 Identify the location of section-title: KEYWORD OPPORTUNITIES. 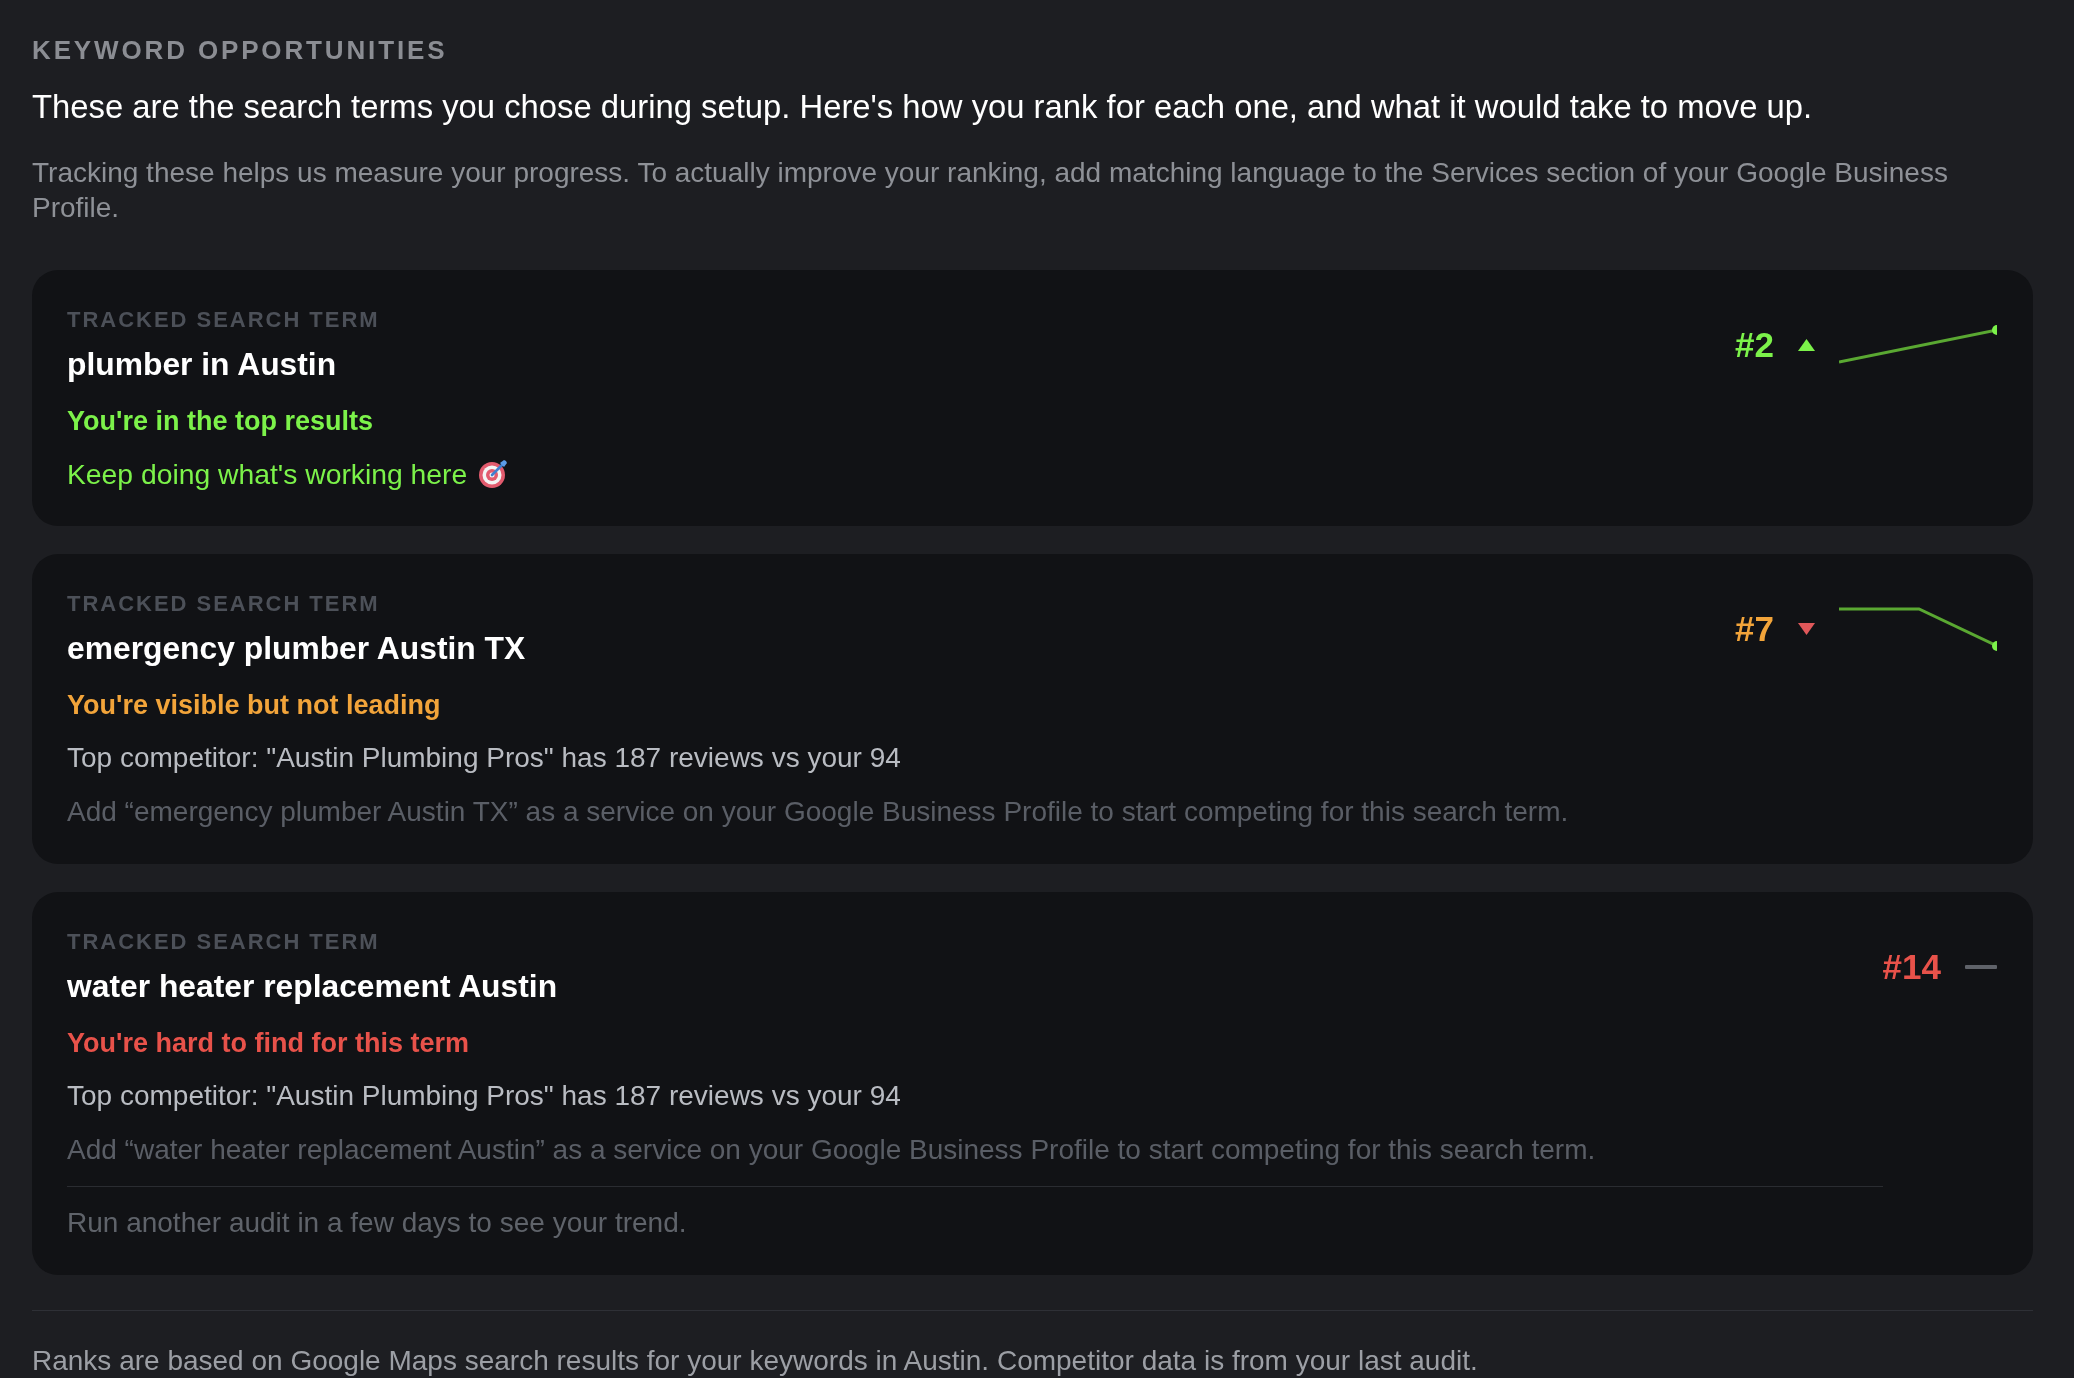
(240, 50).